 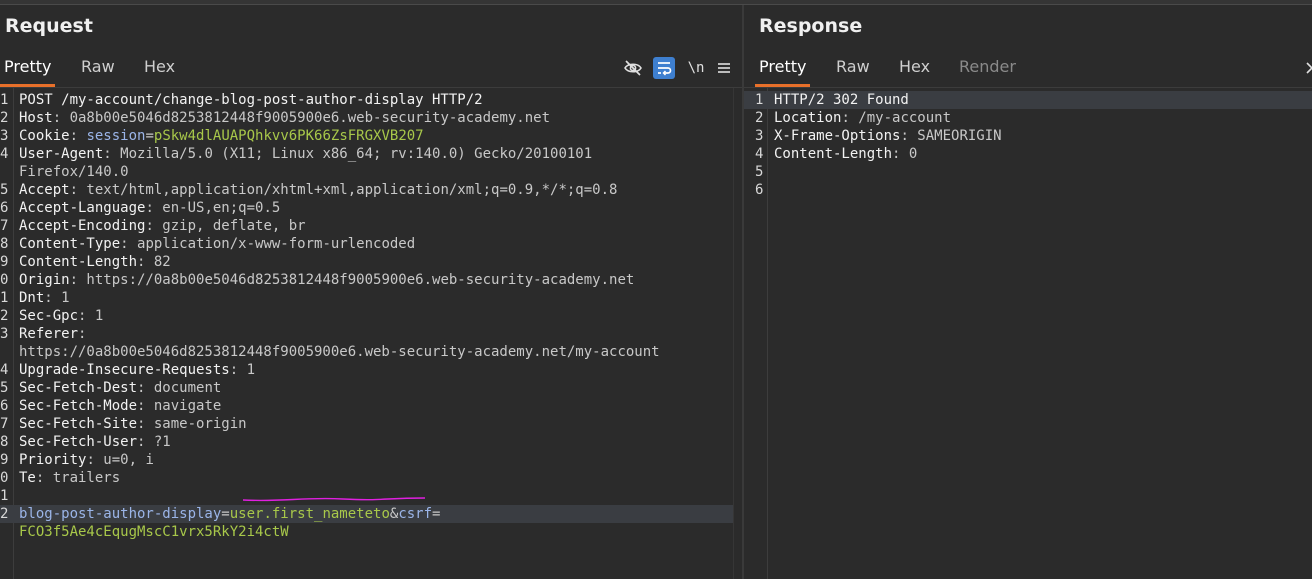 I want to click on response-tab-render: Render, so click(x=987, y=68).